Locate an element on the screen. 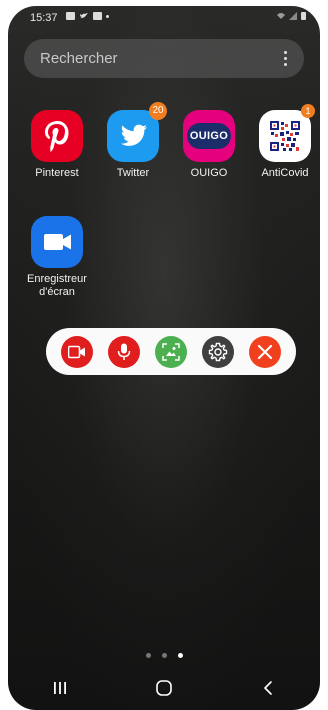  anticovid-qr-icon: 1 is located at coordinates (287, 133).